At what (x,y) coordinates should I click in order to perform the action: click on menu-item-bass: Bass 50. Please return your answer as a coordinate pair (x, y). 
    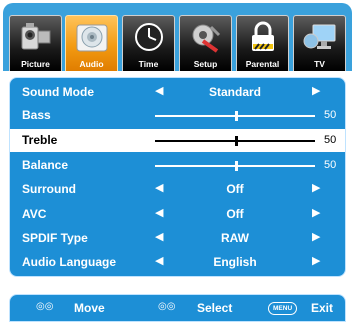
    Looking at the image, I should click on (177, 115).